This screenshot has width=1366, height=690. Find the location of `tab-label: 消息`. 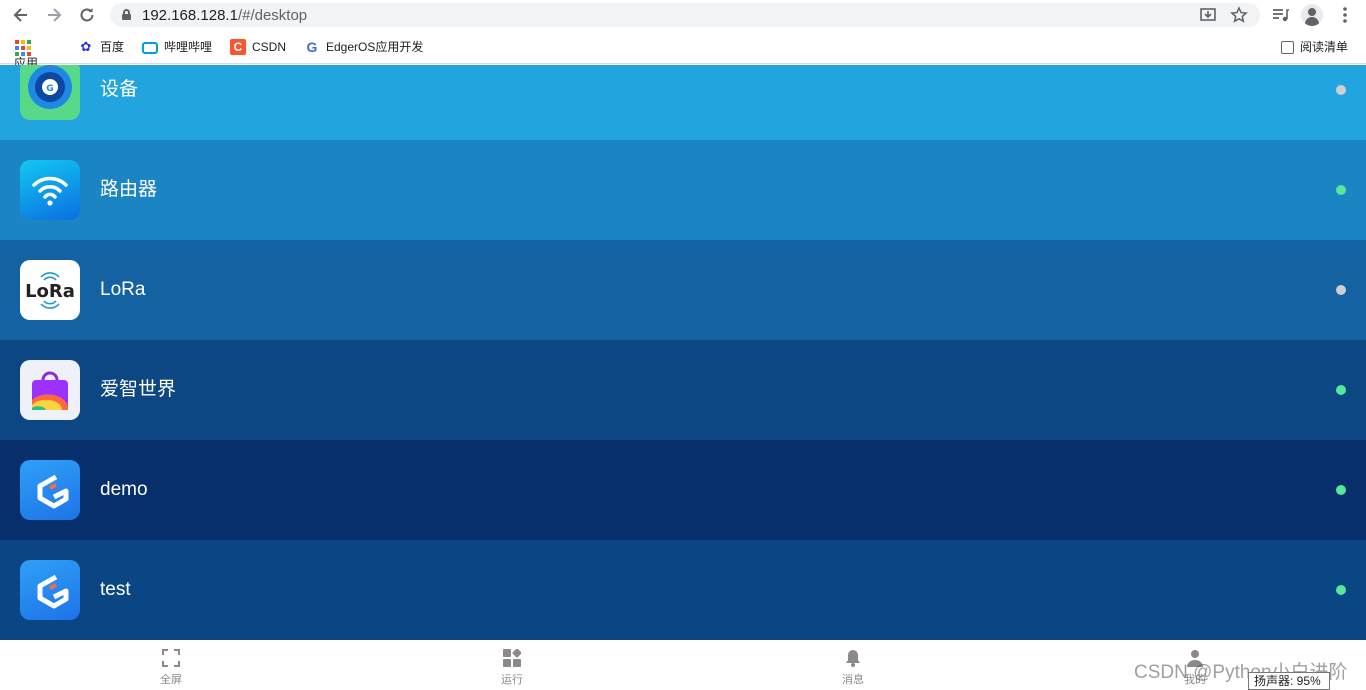

tab-label: 消息 is located at coordinates (853, 680).